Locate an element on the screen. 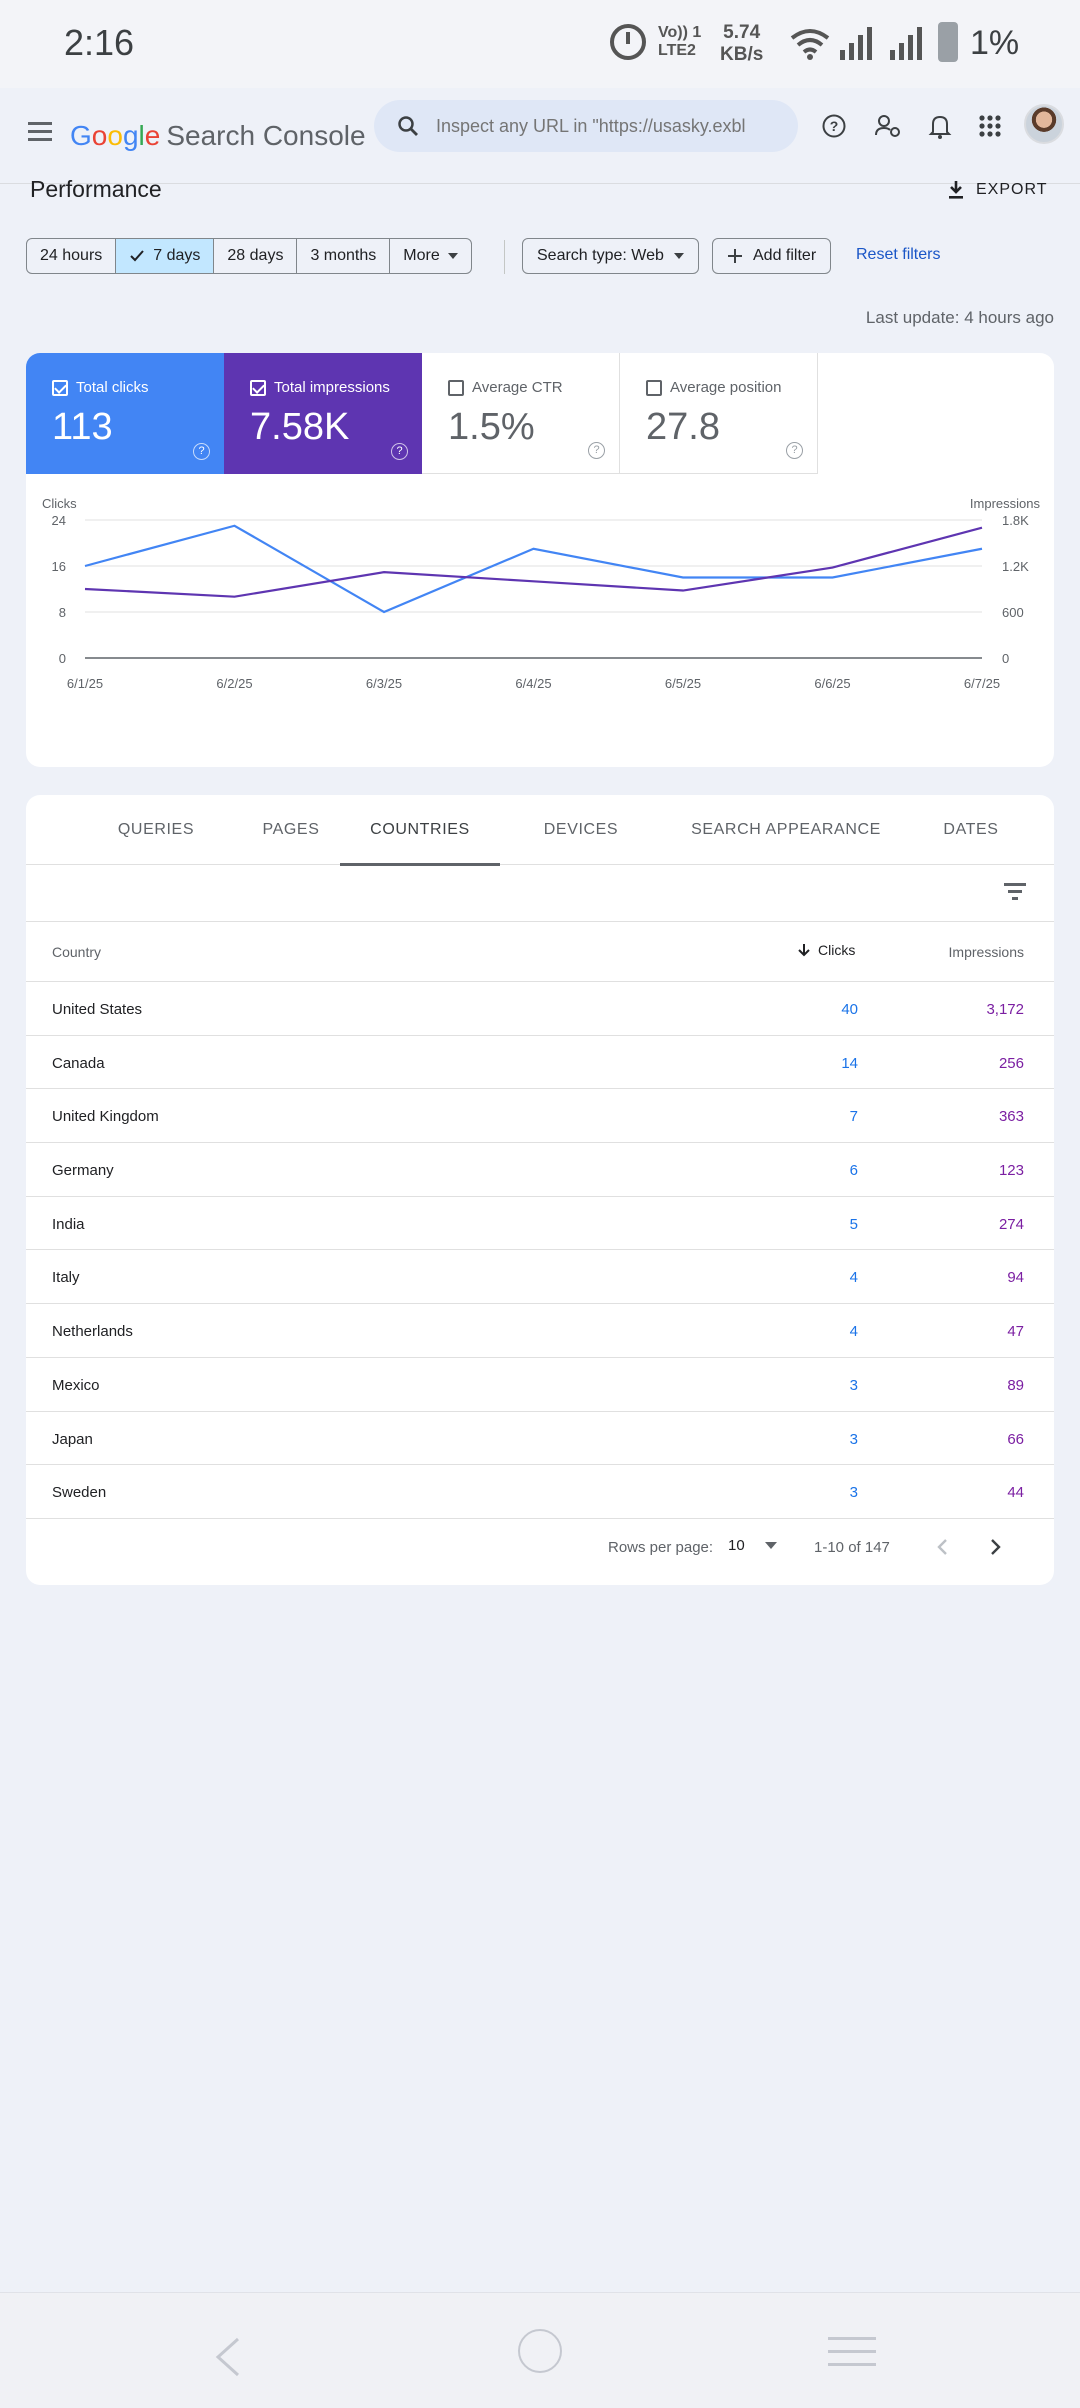 The height and width of the screenshot is (2408, 1080). x-tick-label: 6/3/25 is located at coordinates (384, 683).